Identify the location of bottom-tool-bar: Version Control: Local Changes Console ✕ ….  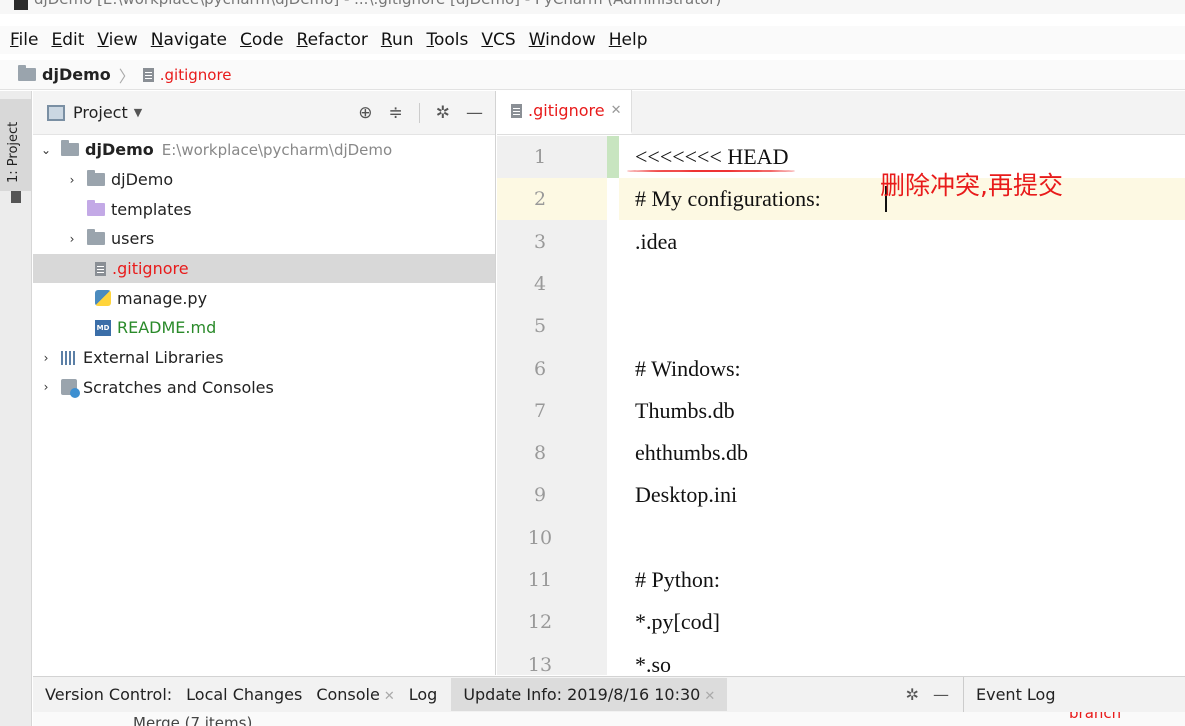
(609, 694).